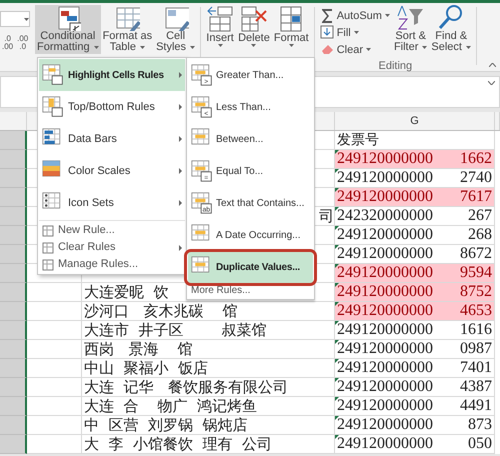 Image resolution: width=500 pixels, height=456 pixels. Describe the element at coordinates (451, 30) in the screenshot. I see `ribbon-button: Find & Select` at that location.